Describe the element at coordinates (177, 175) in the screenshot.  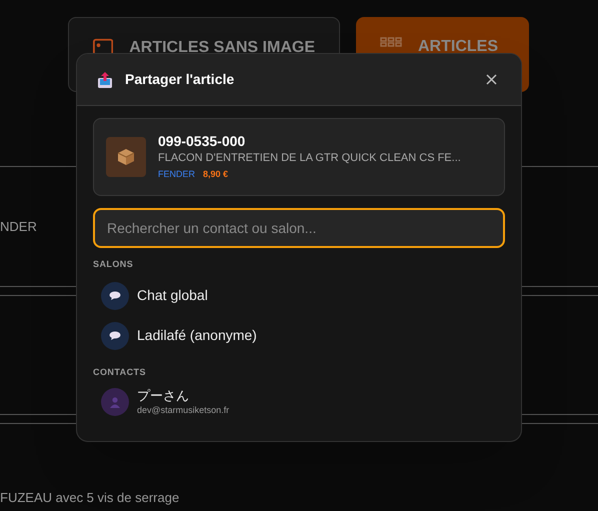
I see `article-brand: FENDER` at that location.